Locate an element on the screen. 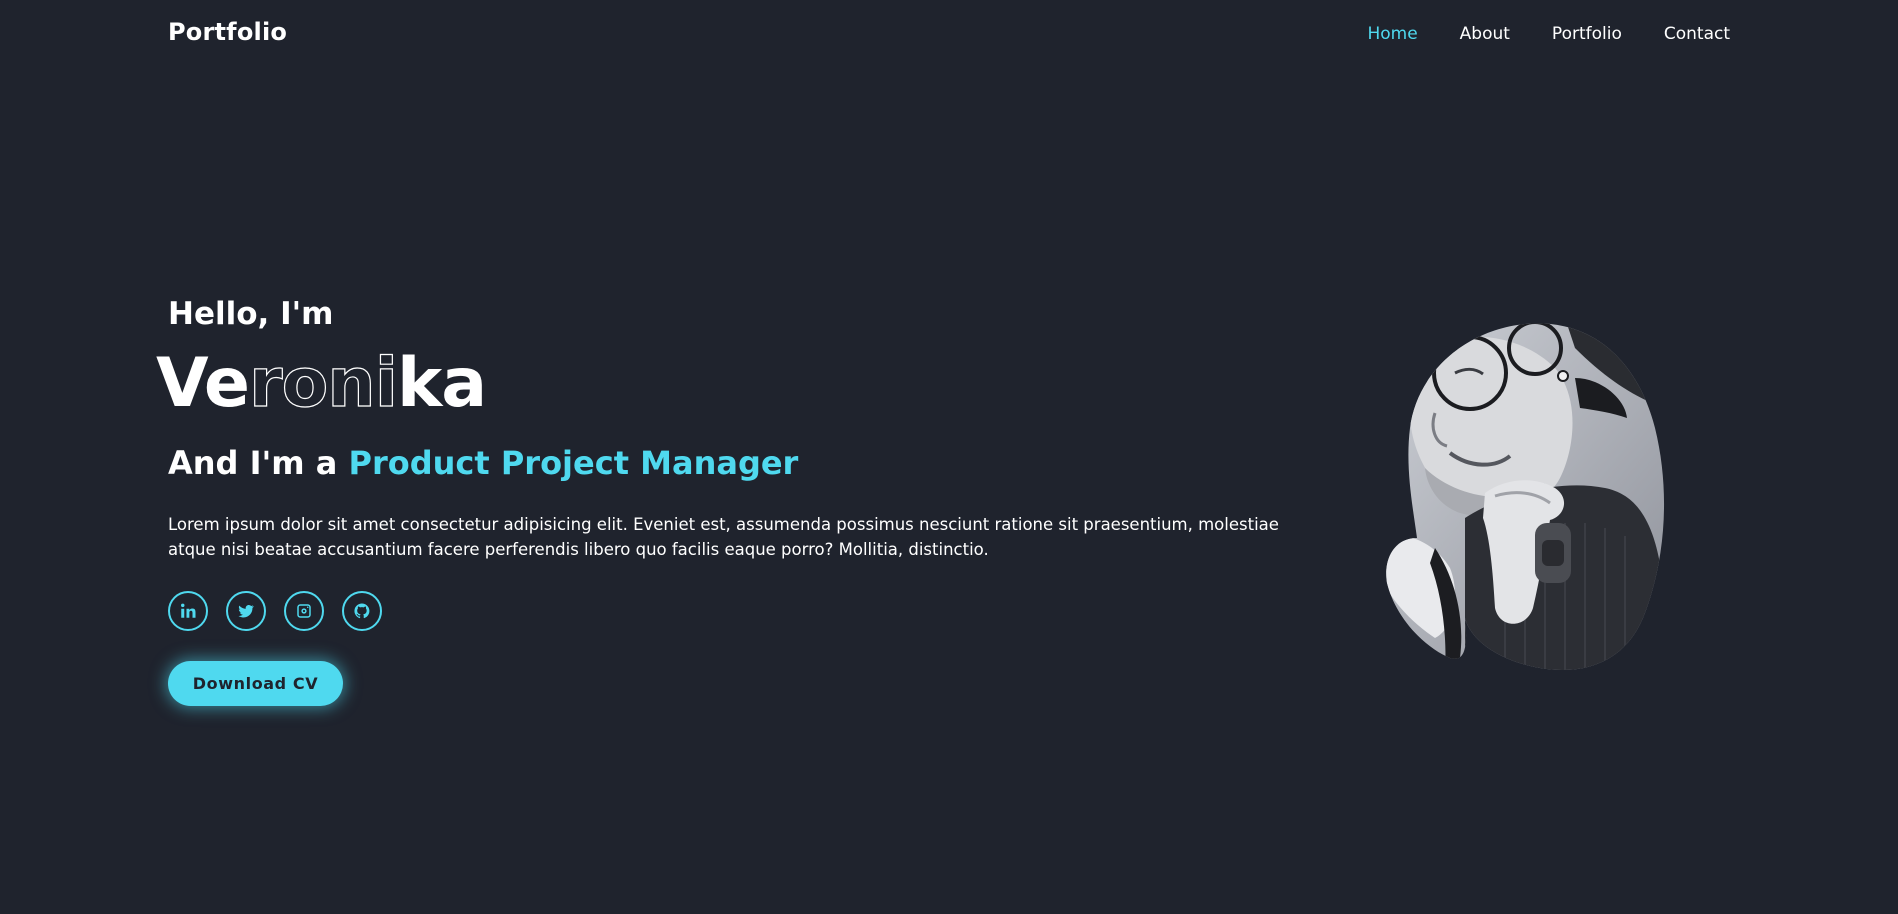  linkedin-icon is located at coordinates (188, 610).